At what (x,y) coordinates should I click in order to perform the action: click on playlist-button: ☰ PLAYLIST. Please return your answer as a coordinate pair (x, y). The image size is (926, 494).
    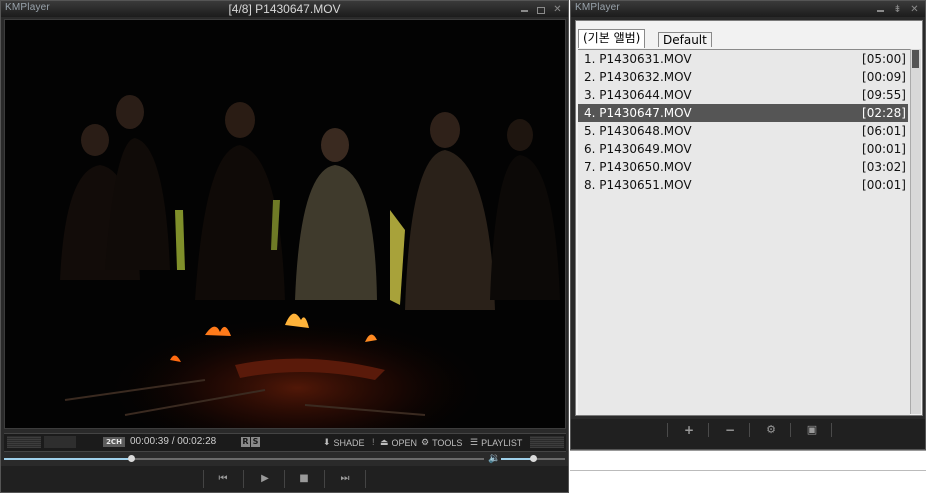
    Looking at the image, I should click on (496, 442).